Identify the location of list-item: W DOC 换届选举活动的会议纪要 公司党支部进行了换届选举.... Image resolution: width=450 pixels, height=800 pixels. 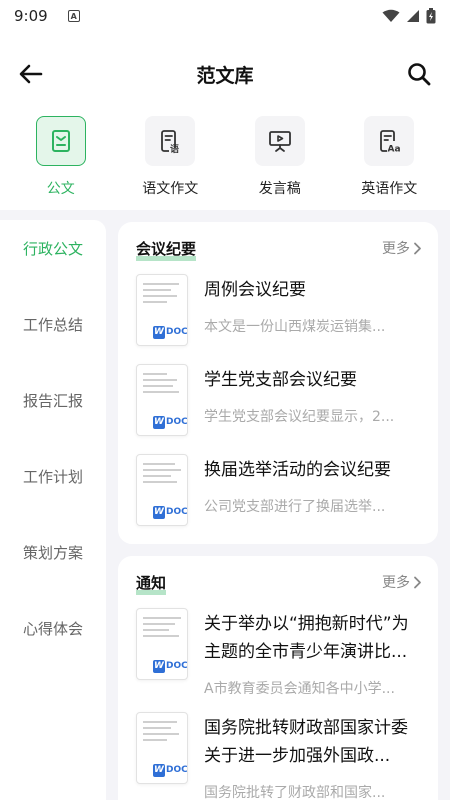
(281, 492).